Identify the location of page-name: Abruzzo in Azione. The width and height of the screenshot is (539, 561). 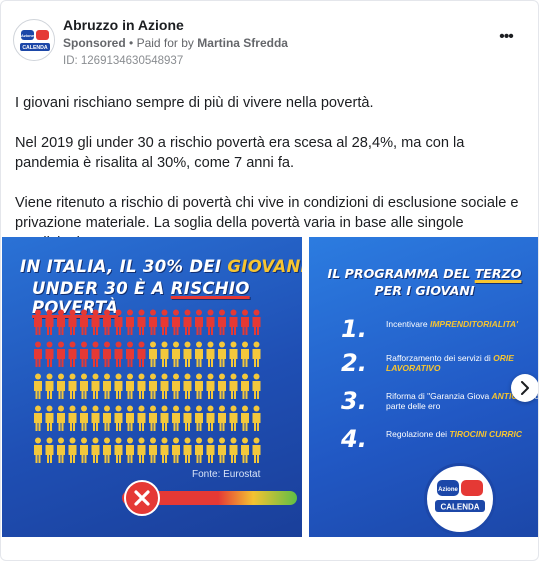
(123, 25).